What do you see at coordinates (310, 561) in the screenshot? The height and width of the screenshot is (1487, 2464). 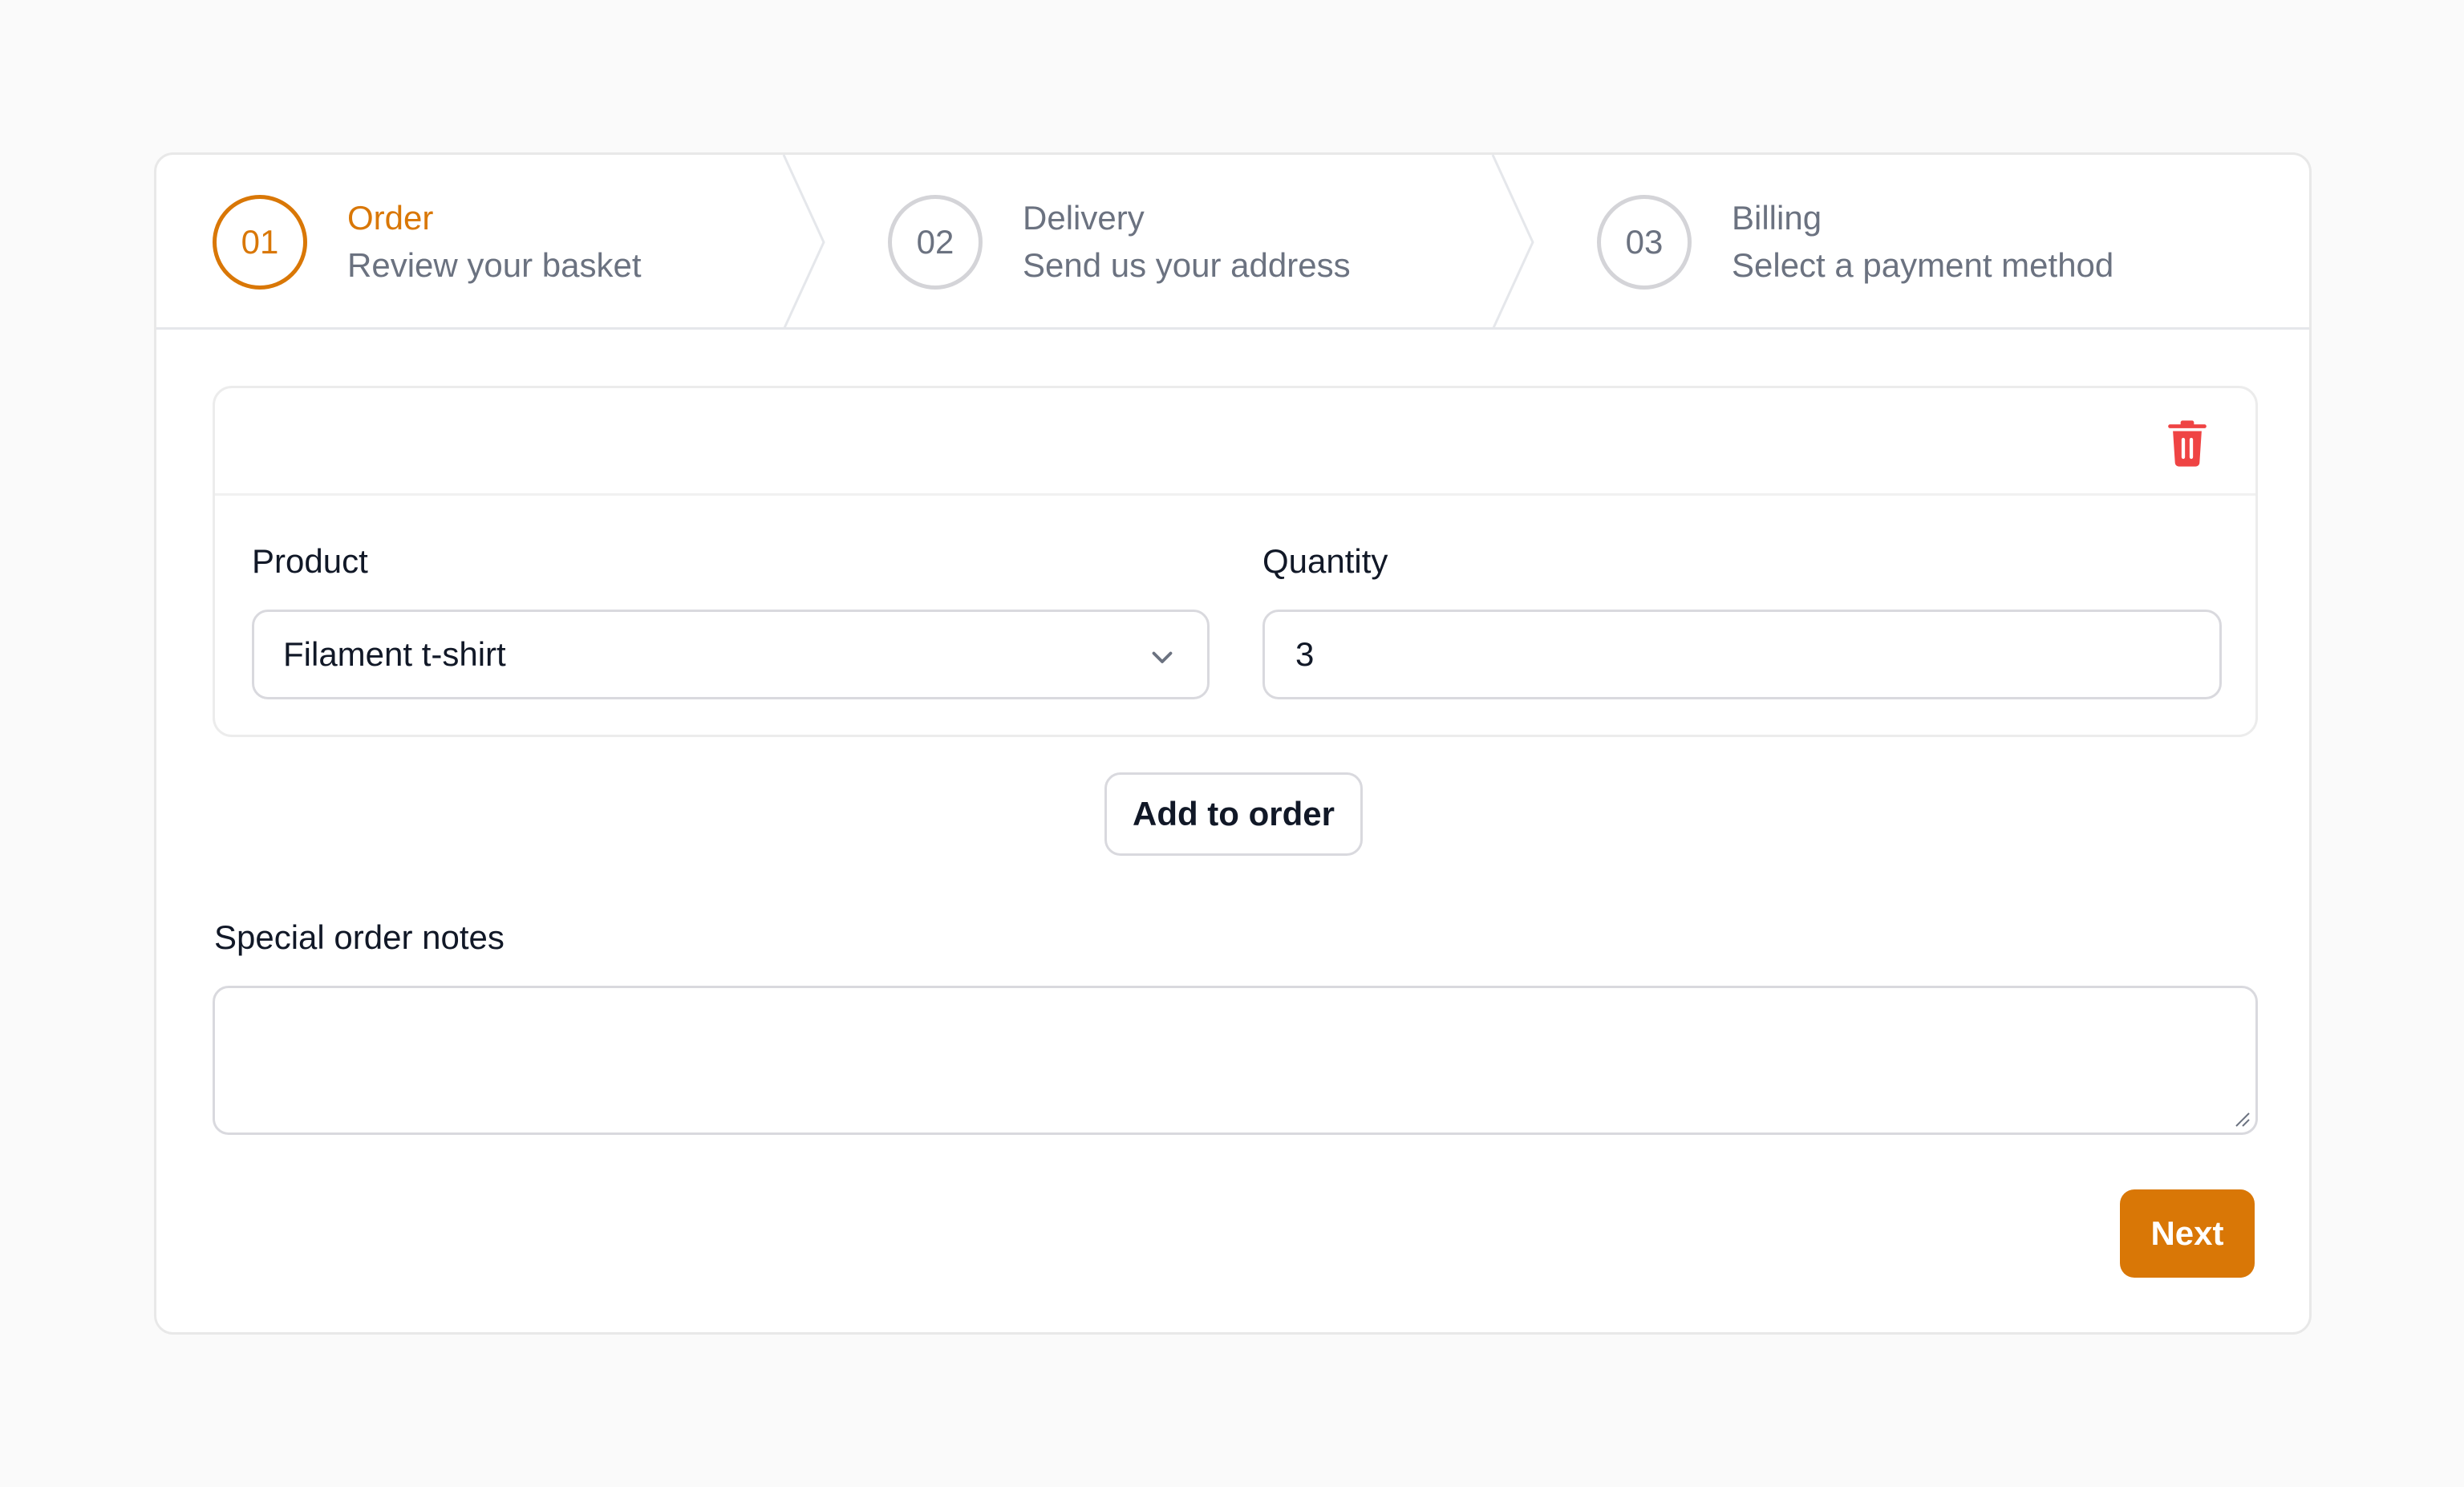 I see `product-label: Product` at bounding box center [310, 561].